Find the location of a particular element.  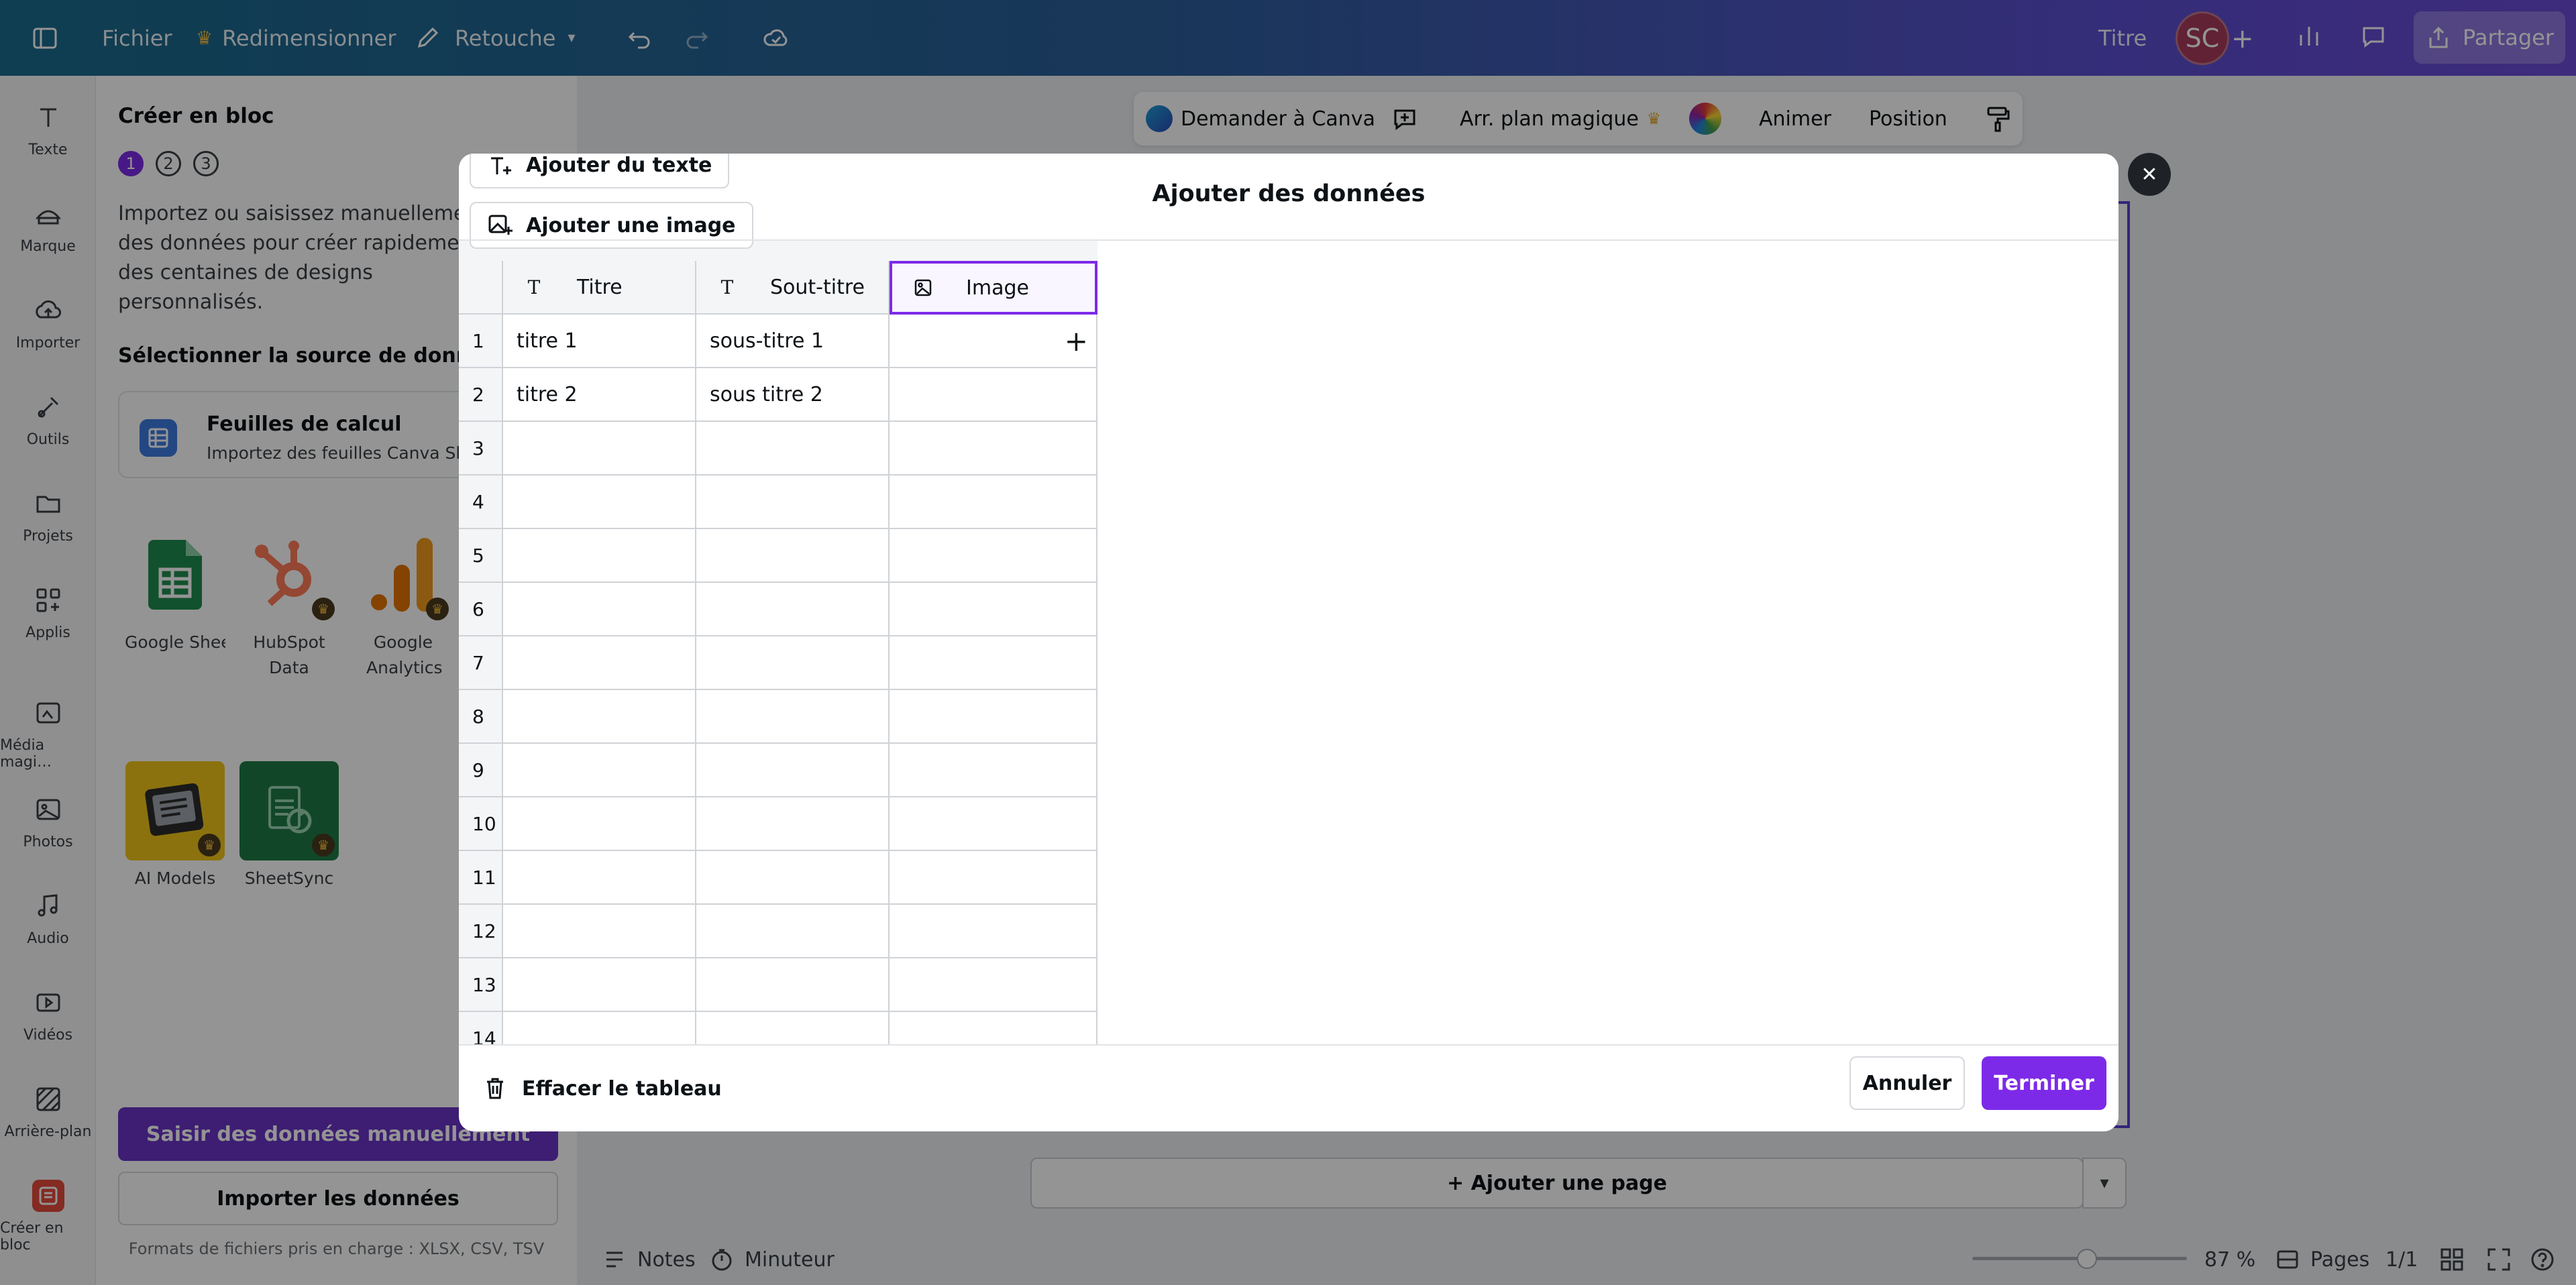

column-header-subtitle: T Sout-titre is located at coordinates (793, 288).